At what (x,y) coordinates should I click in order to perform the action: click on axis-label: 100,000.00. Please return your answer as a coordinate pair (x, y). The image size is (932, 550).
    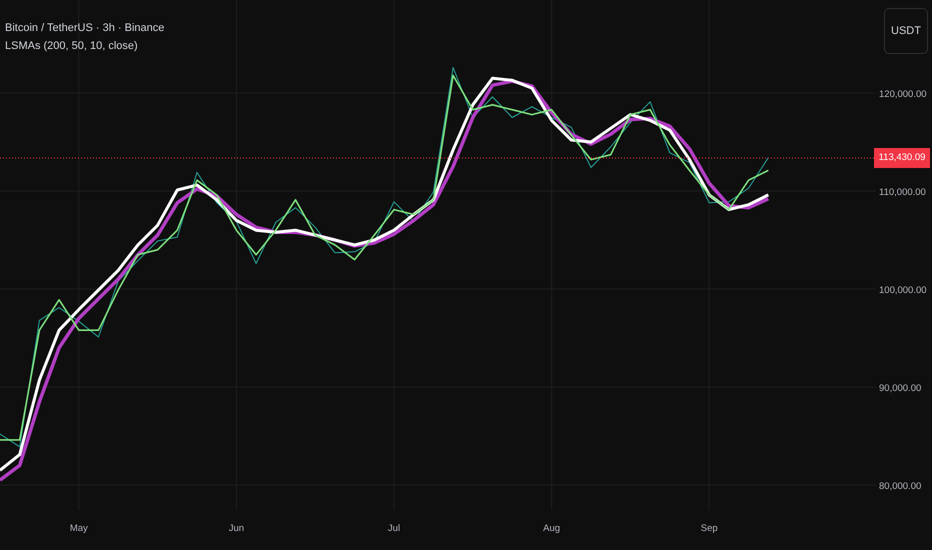
    Looking at the image, I should click on (903, 290).